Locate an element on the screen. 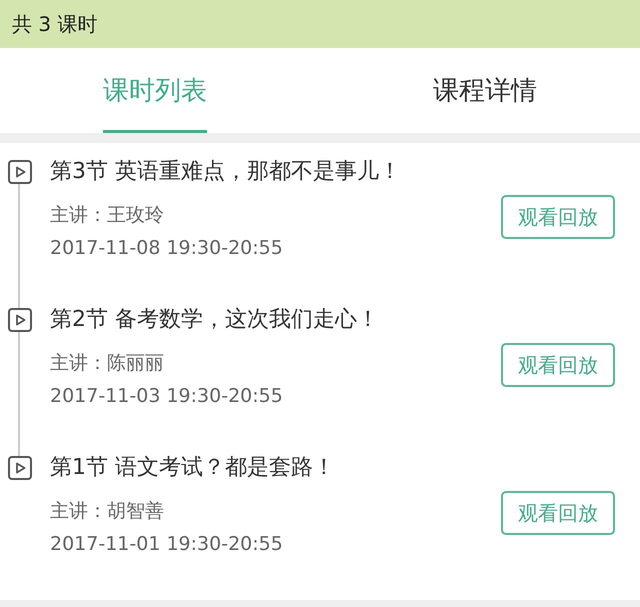 Image resolution: width=640 pixels, height=607 pixels. lesson-teacher: 主讲：王玫玲 is located at coordinates (107, 215).